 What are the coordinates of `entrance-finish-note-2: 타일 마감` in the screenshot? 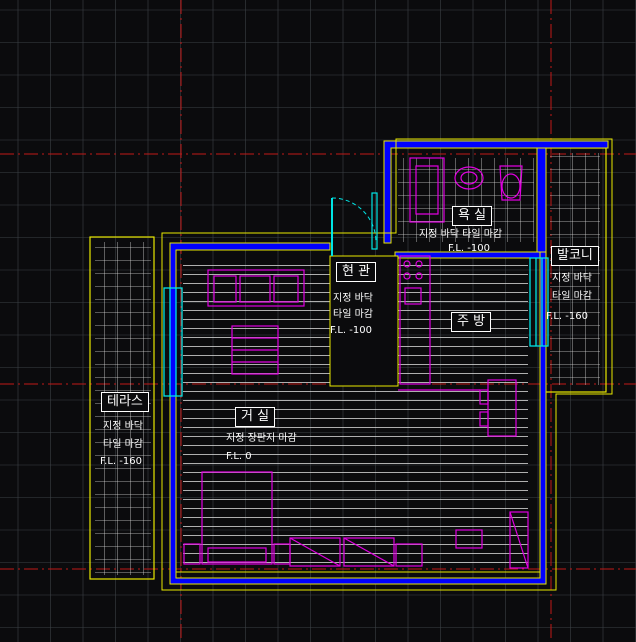 It's located at (353, 314).